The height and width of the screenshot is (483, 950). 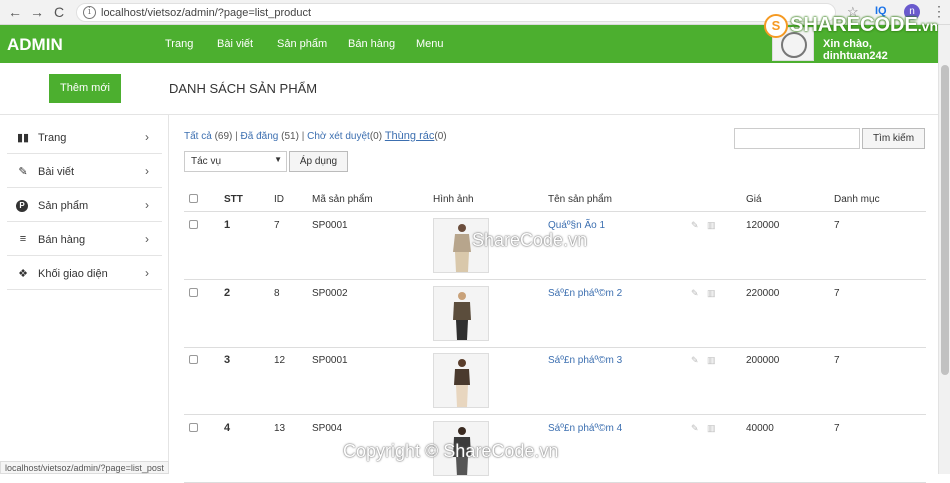 What do you see at coordinates (23, 239) in the screenshot?
I see `database-icon: ≡` at bounding box center [23, 239].